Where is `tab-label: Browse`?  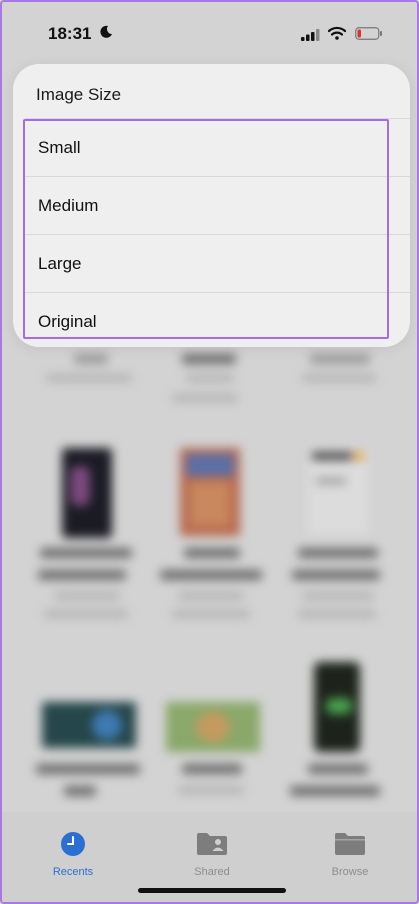
tab-label: Browse is located at coordinates (350, 872).